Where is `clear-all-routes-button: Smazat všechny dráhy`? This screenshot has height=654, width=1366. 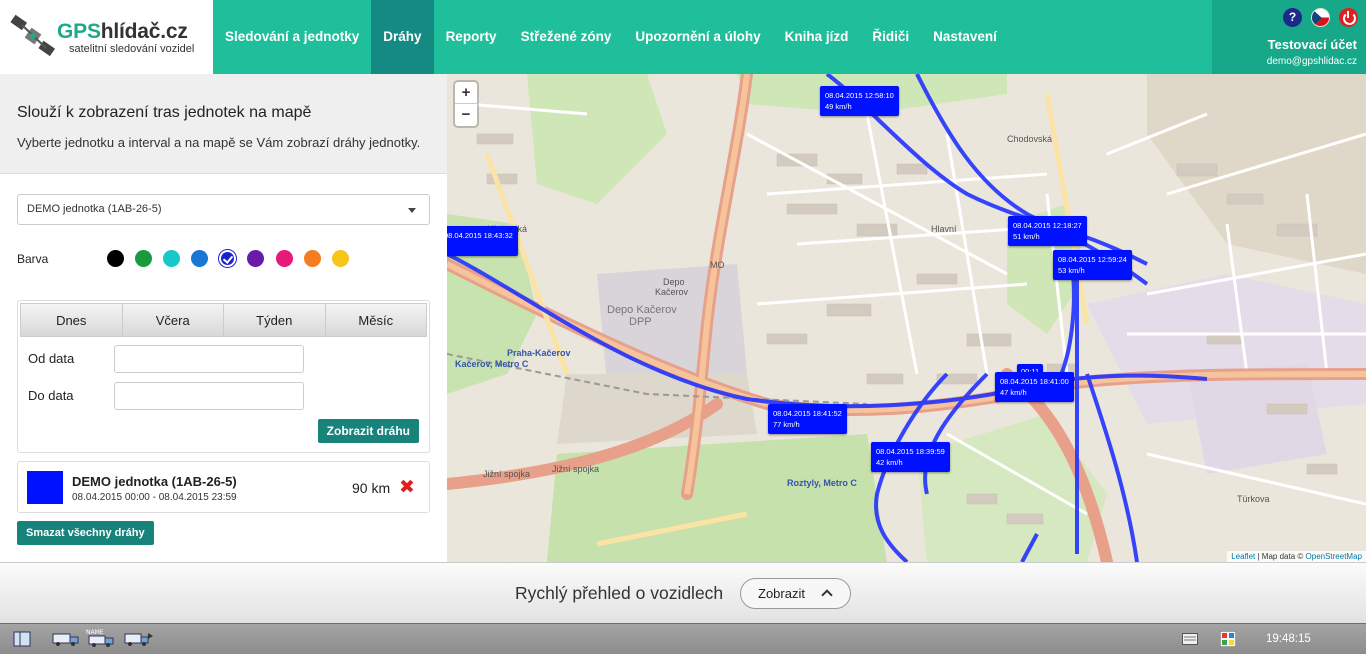 clear-all-routes-button: Smazat všechny dráhy is located at coordinates (85, 533).